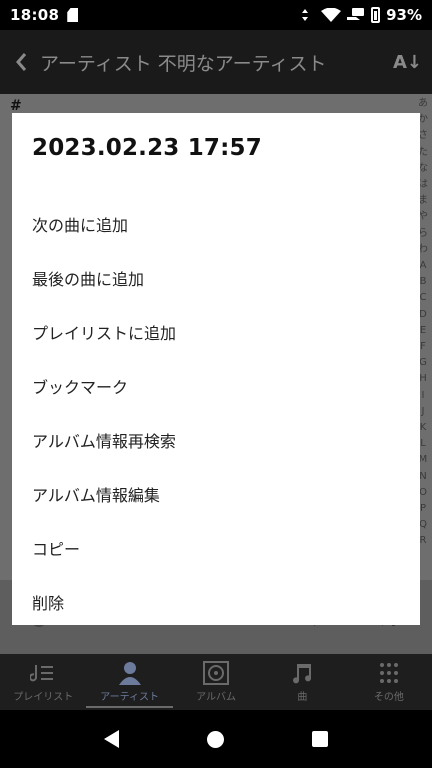 Image resolution: width=432 pixels, height=768 pixels. What do you see at coordinates (423, 525) in the screenshot?
I see `index-letter: Q` at bounding box center [423, 525].